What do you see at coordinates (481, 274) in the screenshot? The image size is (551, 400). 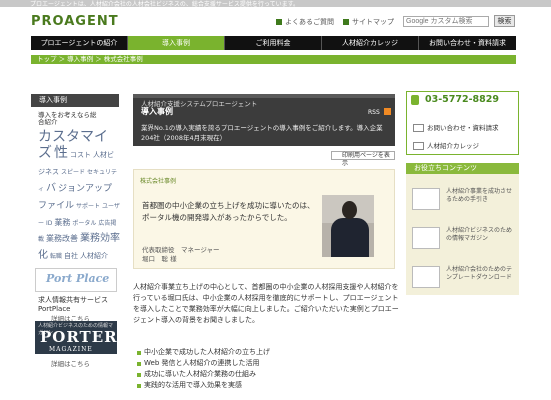 I see `content-item-3: 人材紹介会社のためのテンプレートダウンロード` at bounding box center [481, 274].